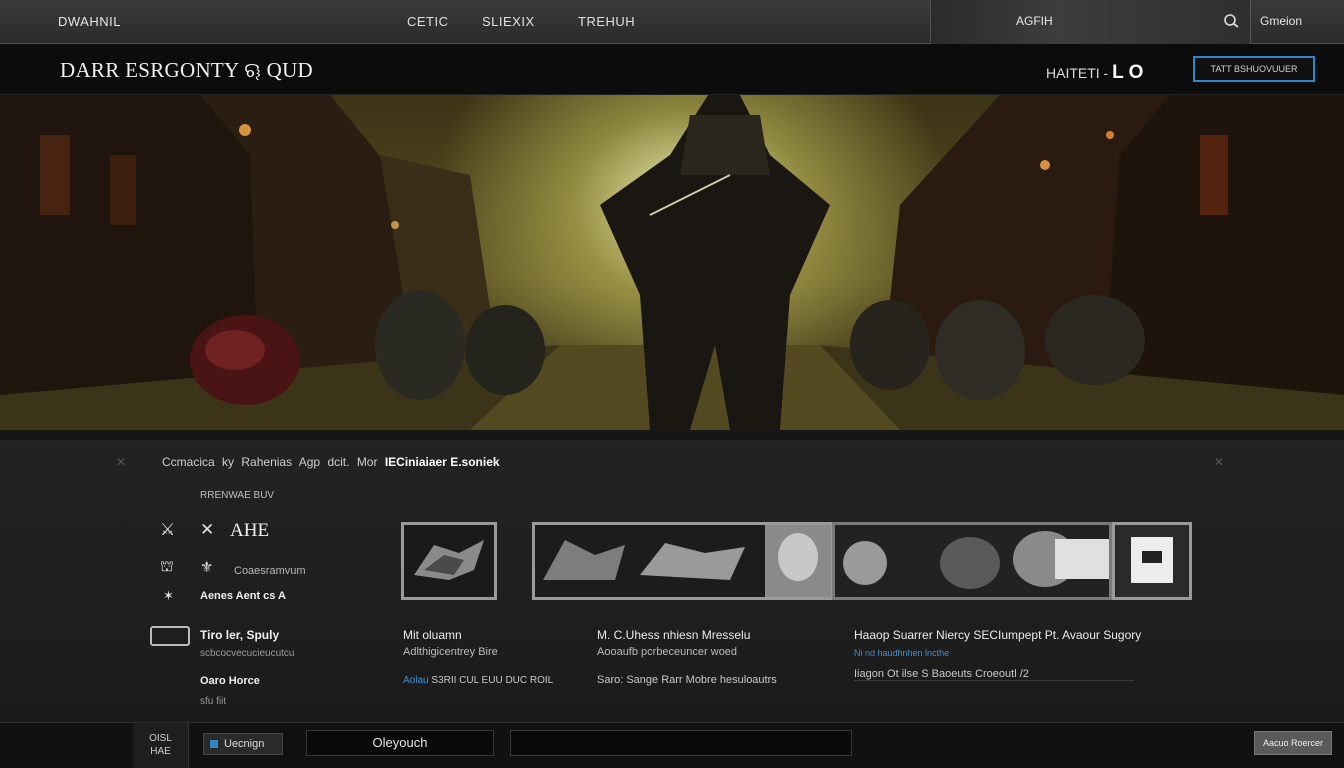 The width and height of the screenshot is (1344, 768). What do you see at coordinates (206, 567) in the screenshot?
I see `emblem-icon: ⚜` at bounding box center [206, 567].